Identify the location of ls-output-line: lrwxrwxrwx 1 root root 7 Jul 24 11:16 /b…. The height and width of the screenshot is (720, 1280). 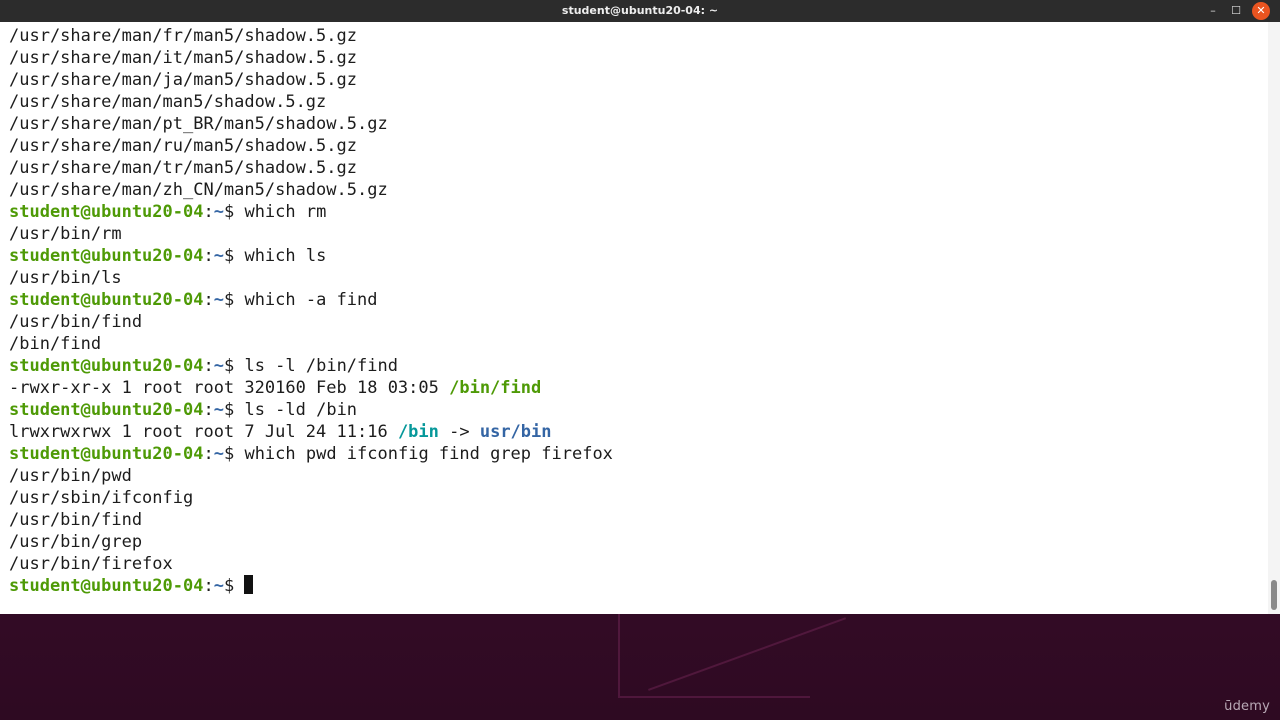
(311, 432).